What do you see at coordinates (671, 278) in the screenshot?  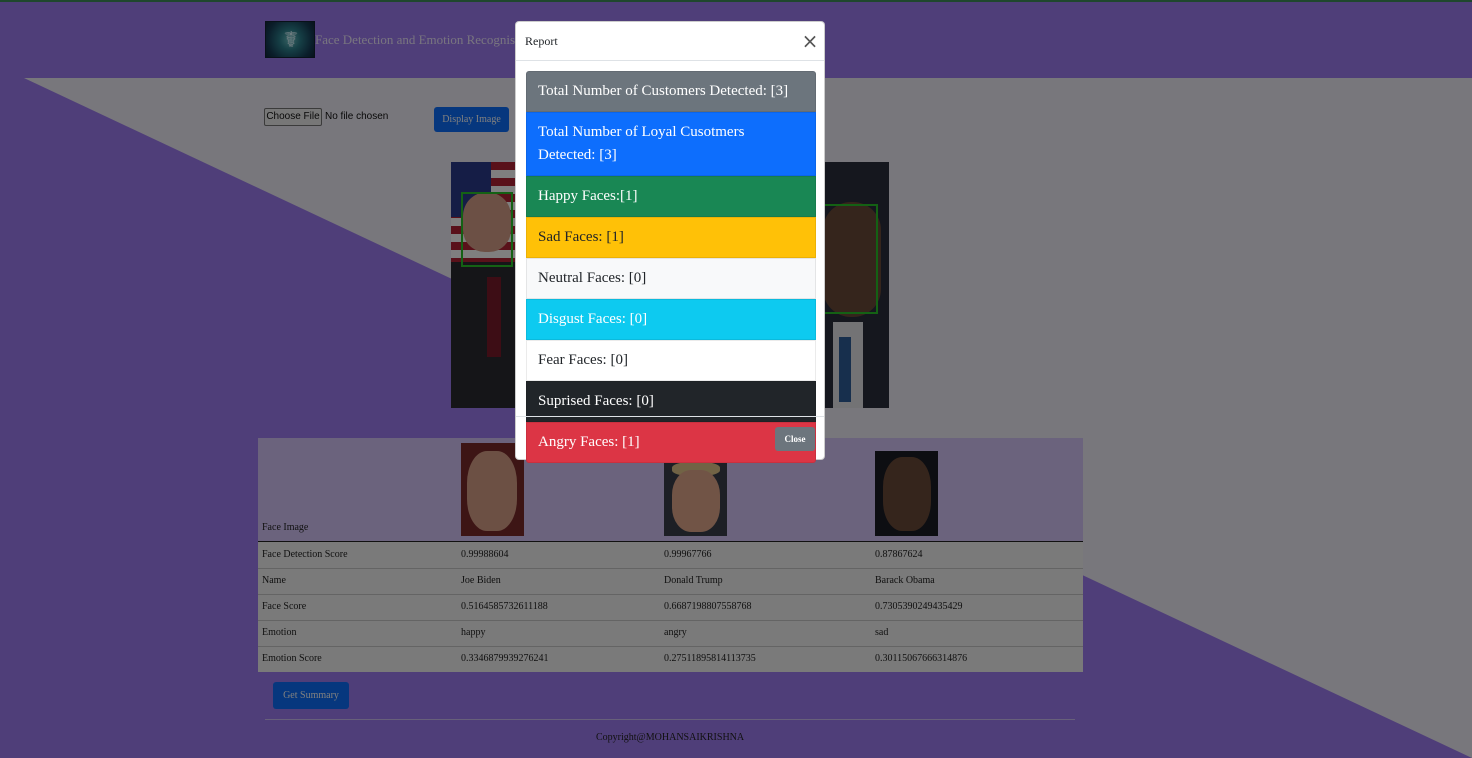 I see `report-list-item: Neutral Faces: [0]` at bounding box center [671, 278].